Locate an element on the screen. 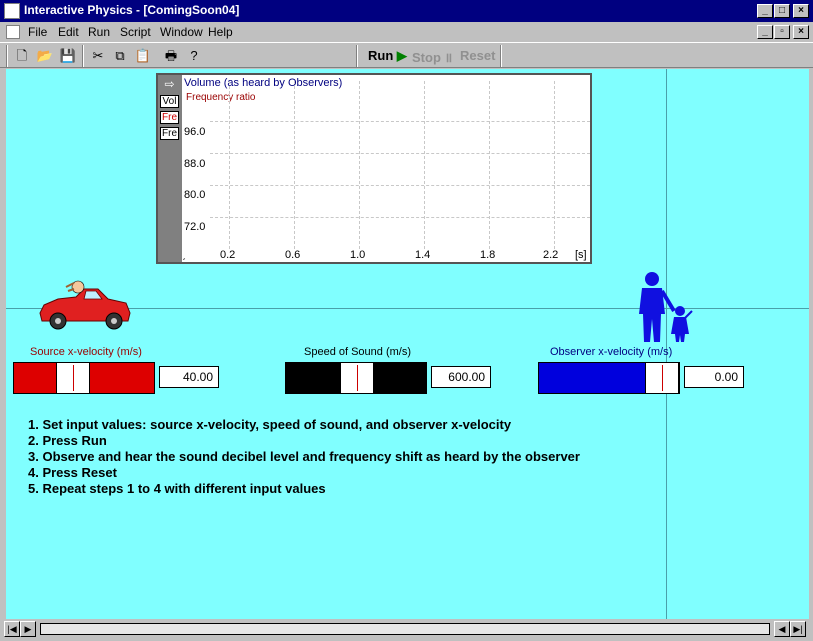 This screenshot has width=813, height=641. source-slider-thumb is located at coordinates (73, 378).